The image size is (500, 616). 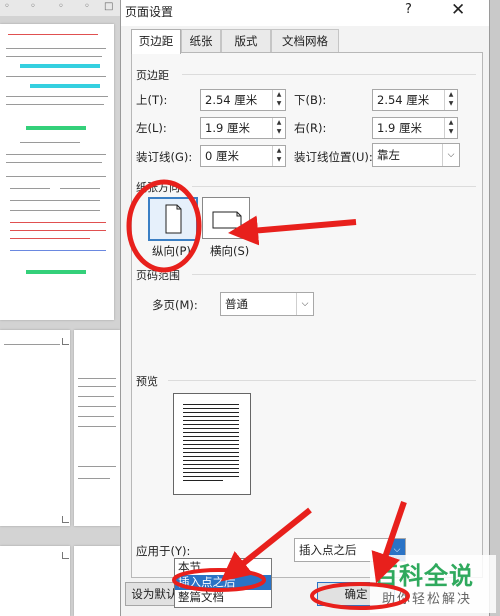 What do you see at coordinates (328, 550) in the screenshot?
I see `apply-to-value: 插入点之后` at bounding box center [328, 550].